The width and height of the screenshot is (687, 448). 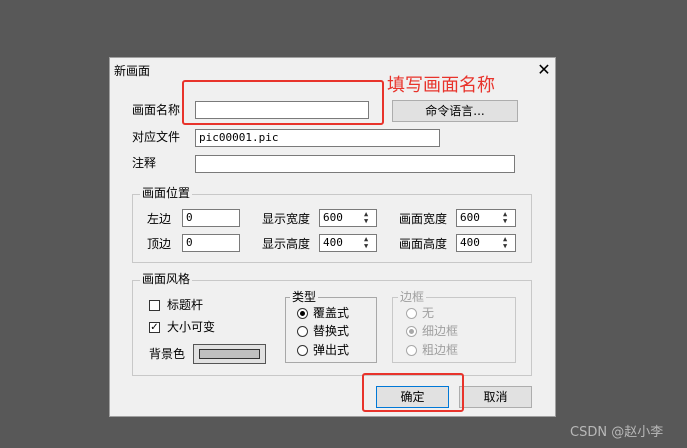 What do you see at coordinates (617, 432) in the screenshot?
I see `watermark: CSDN @赵小李` at bounding box center [617, 432].